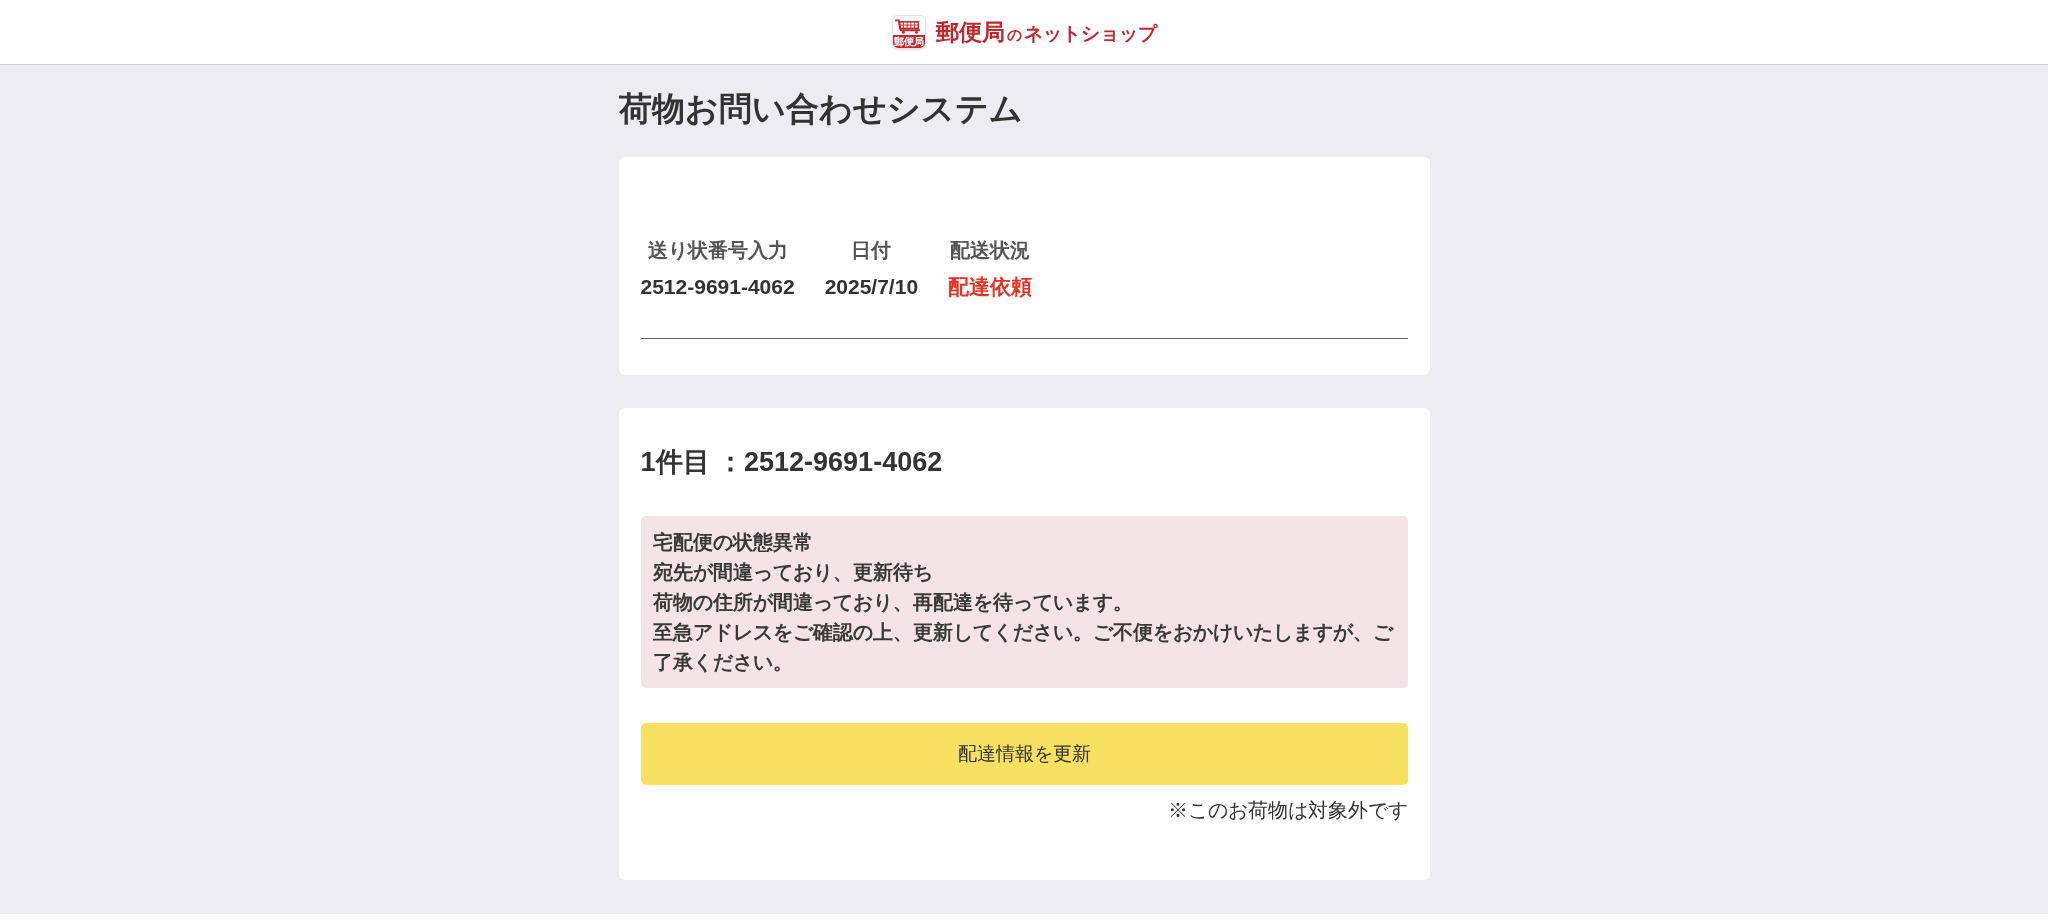 This screenshot has width=2048, height=922. What do you see at coordinates (1046, 32) in the screenshot?
I see `logo-text: 郵便局のネットショップ` at bounding box center [1046, 32].